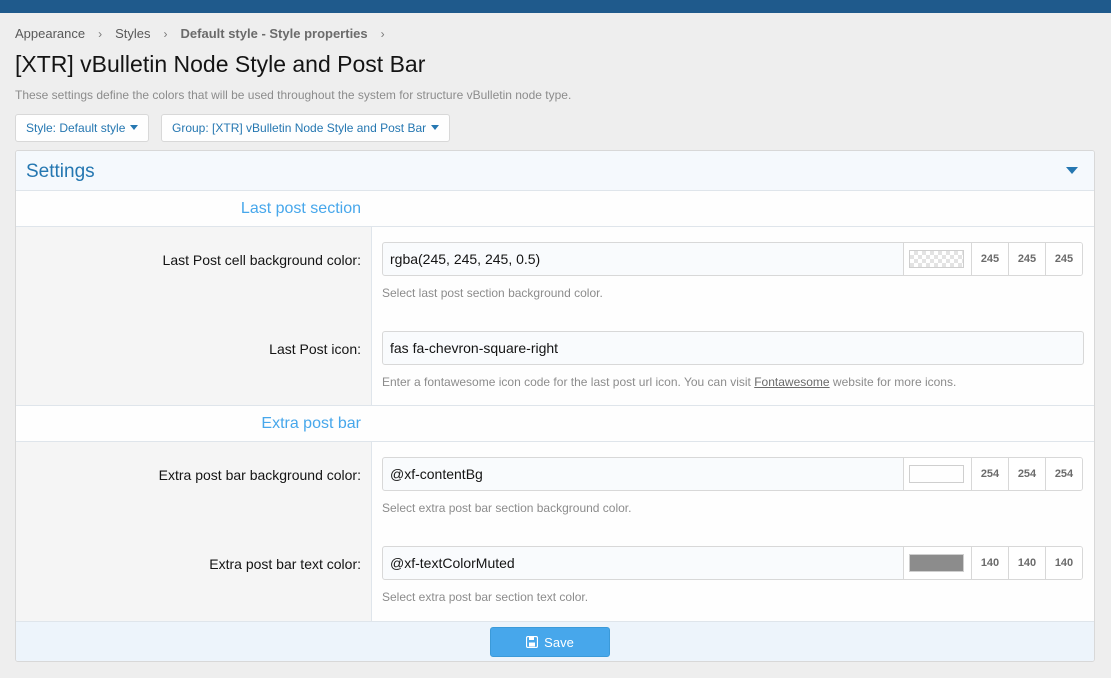 Image resolution: width=1111 pixels, height=678 pixels. I want to click on blue-value: 245, so click(1063, 259).